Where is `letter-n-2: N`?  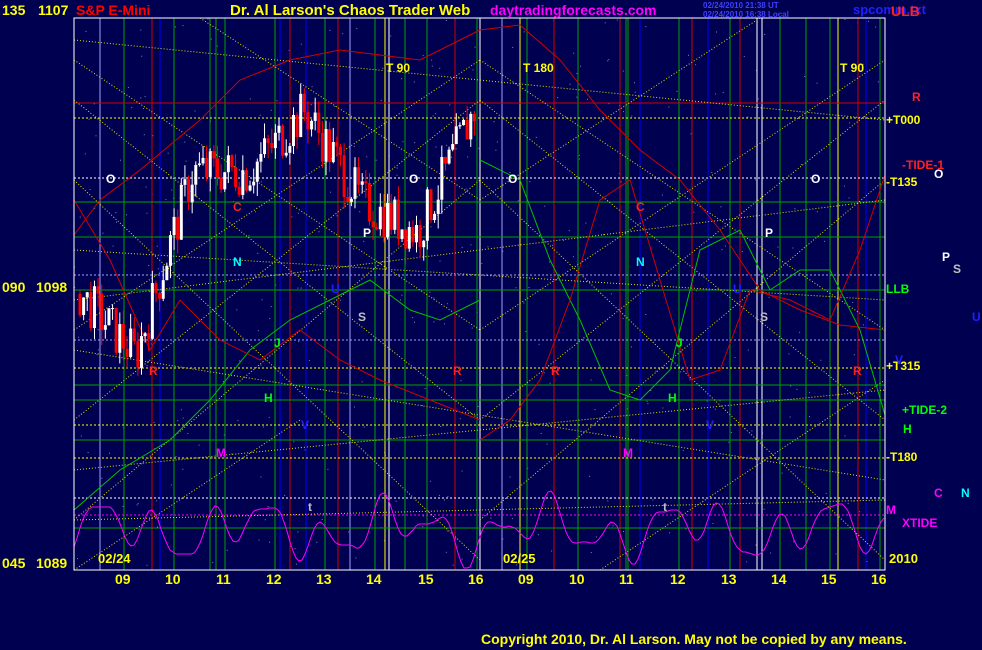 letter-n-2: N is located at coordinates (640, 262).